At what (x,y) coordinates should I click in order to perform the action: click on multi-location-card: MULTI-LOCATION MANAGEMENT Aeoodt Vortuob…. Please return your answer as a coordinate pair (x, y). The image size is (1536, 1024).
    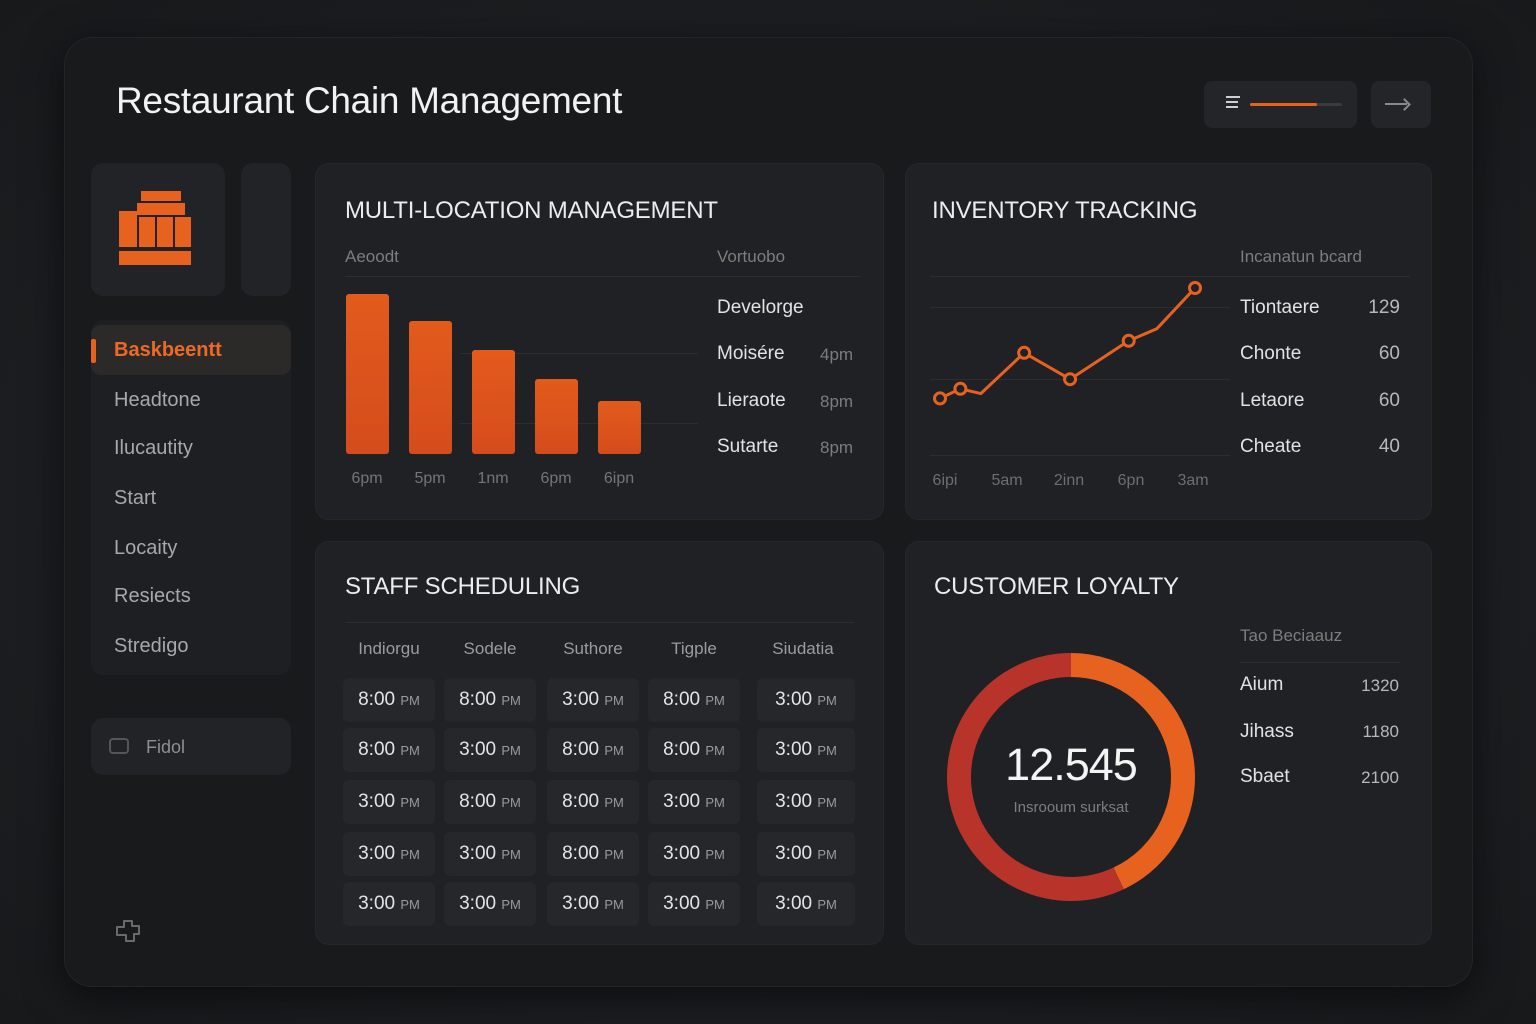
    Looking at the image, I should click on (599, 341).